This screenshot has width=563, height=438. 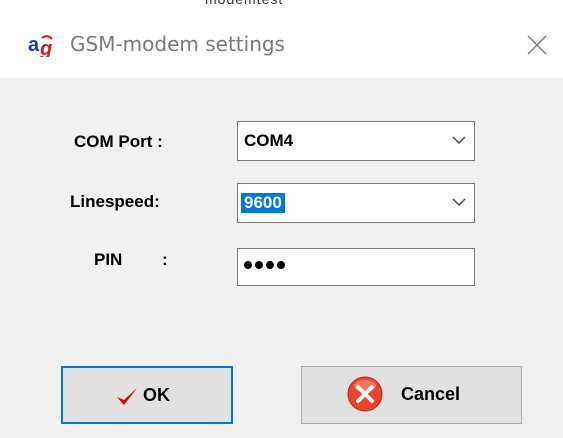 I want to click on cancel-button: Cancel, so click(x=411, y=395).